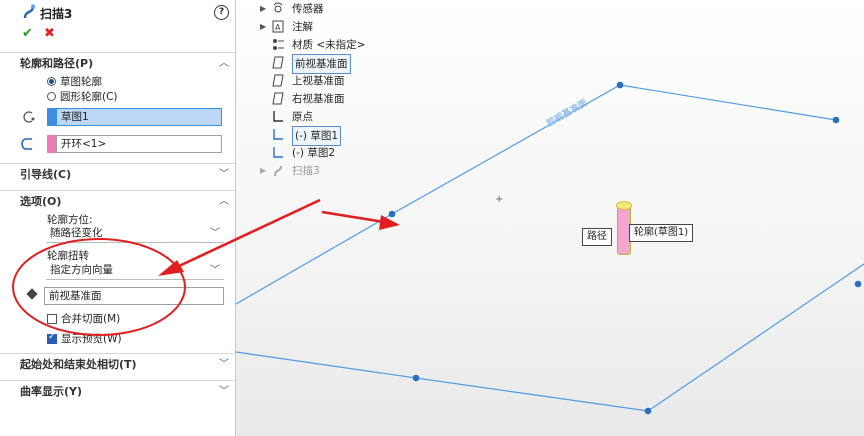  I want to click on orientation-dropdown: 随路径变化 ﹀, so click(135, 234).